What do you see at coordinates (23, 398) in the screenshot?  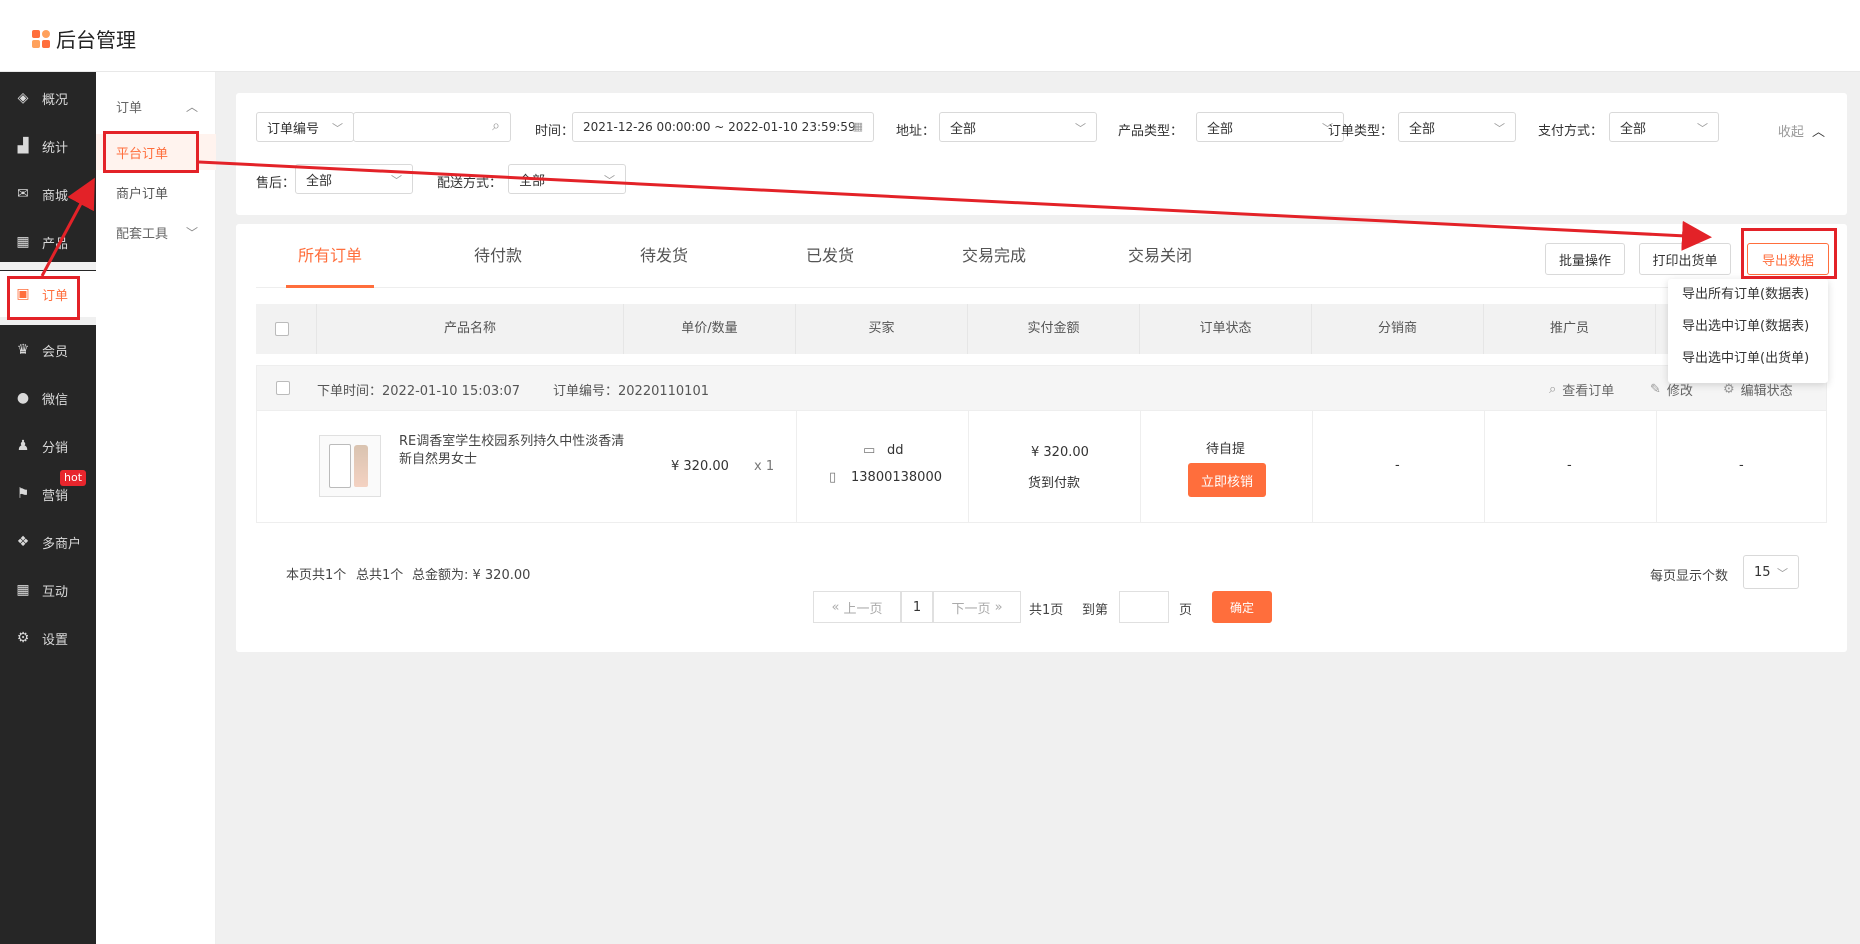 I see `wechat-icon: ●` at bounding box center [23, 398].